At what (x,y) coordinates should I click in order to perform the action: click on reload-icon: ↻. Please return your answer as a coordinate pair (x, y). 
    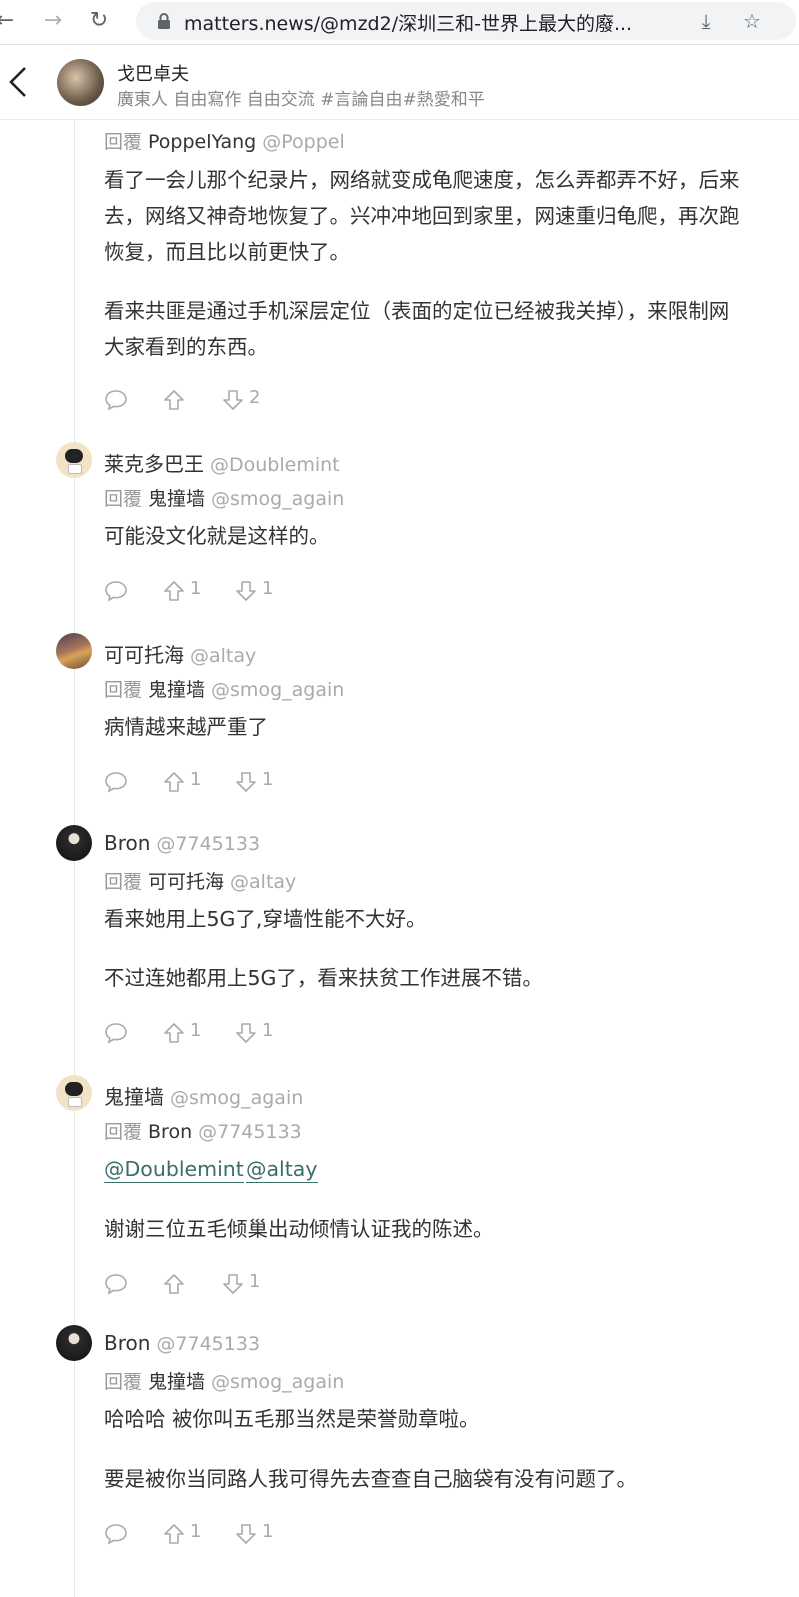
    Looking at the image, I should click on (99, 21).